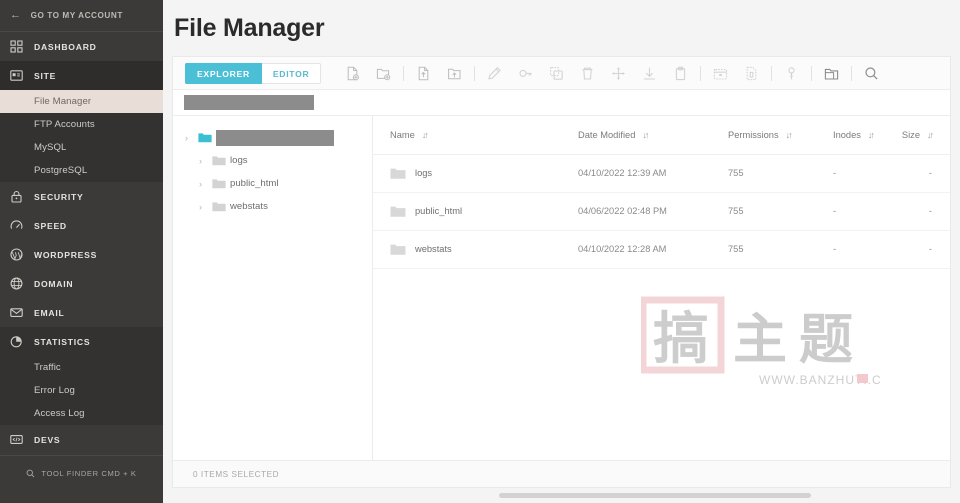  What do you see at coordinates (291, 73) in the screenshot?
I see `tab-editor: EDITOR` at bounding box center [291, 73].